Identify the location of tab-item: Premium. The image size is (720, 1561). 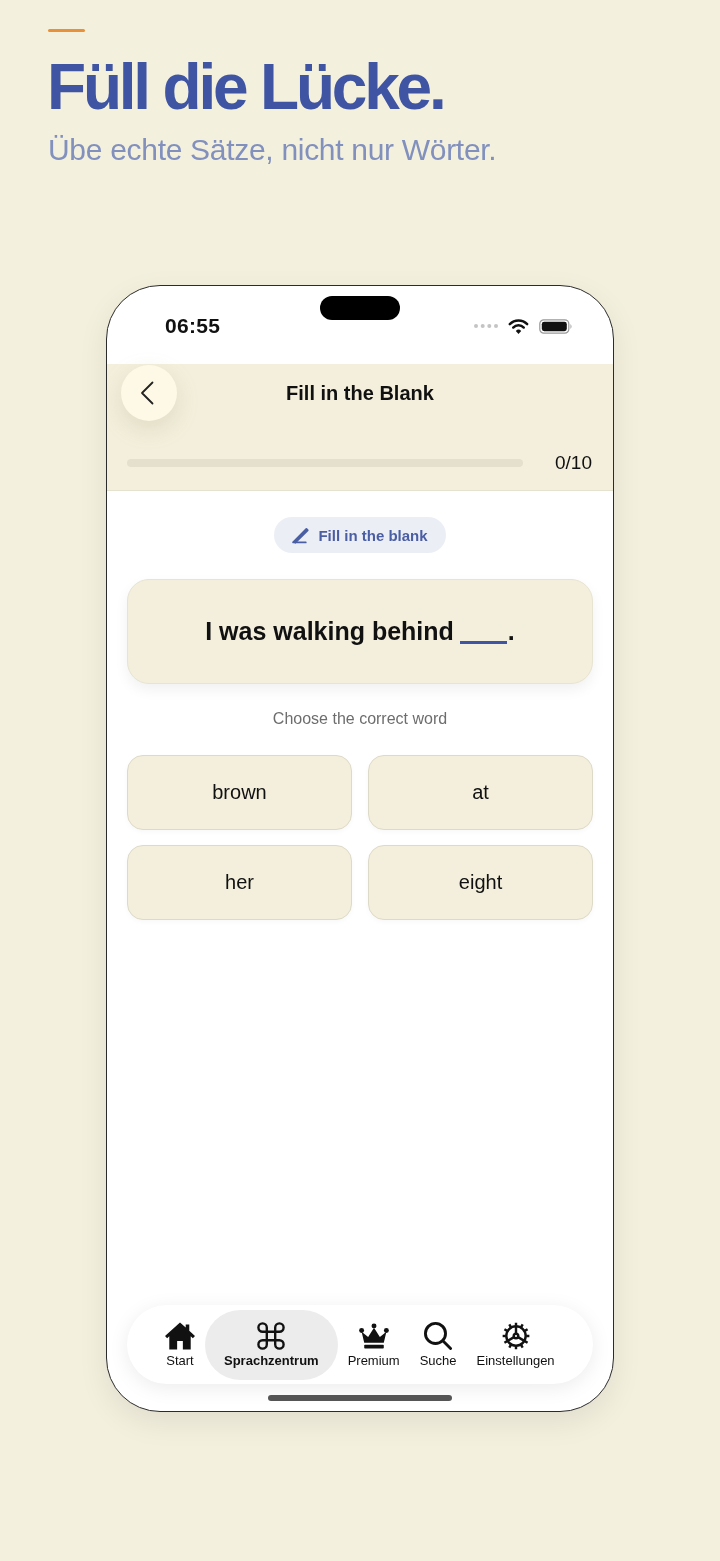
(373, 1344).